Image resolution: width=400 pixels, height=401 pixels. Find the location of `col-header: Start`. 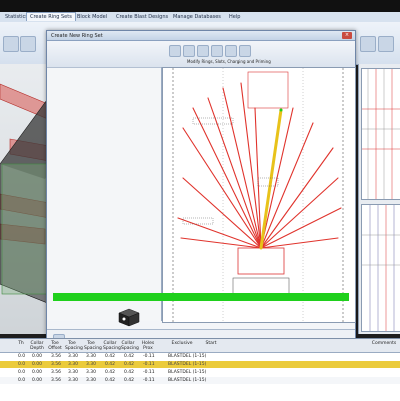

col-header: Start is located at coordinates (211, 343).